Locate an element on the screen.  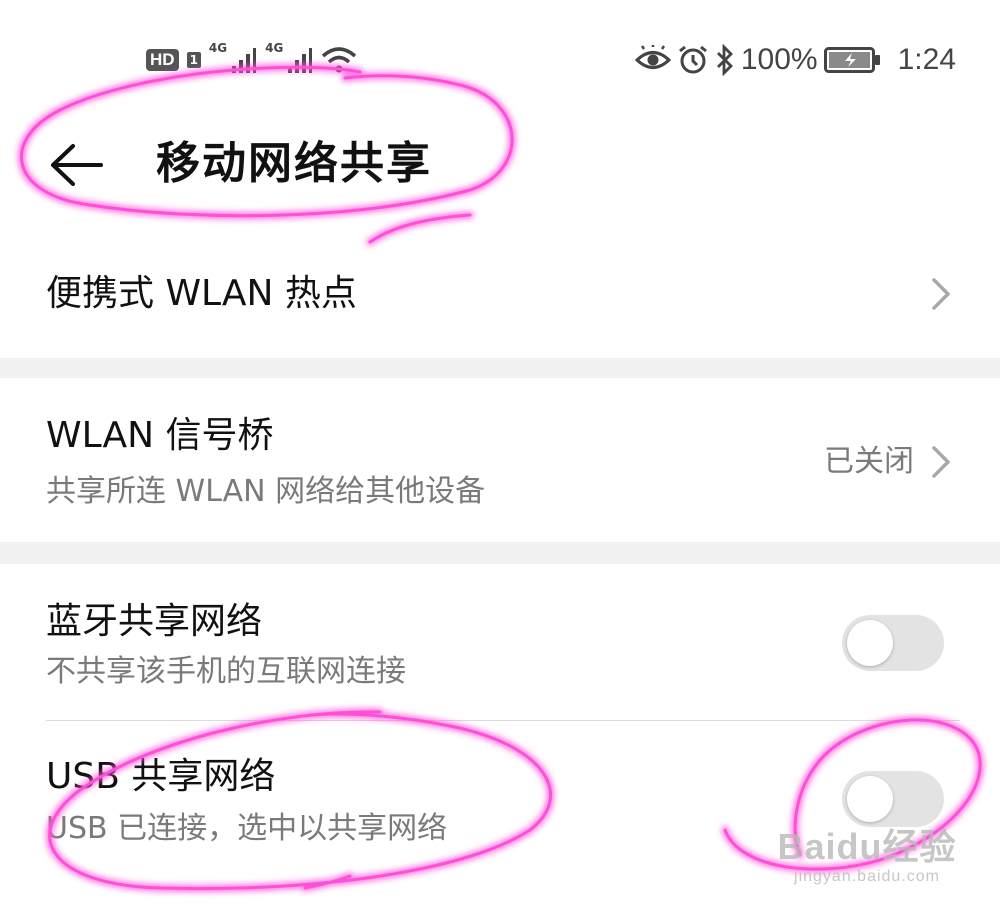
hd-voice-badge: HD is located at coordinates (162, 60).